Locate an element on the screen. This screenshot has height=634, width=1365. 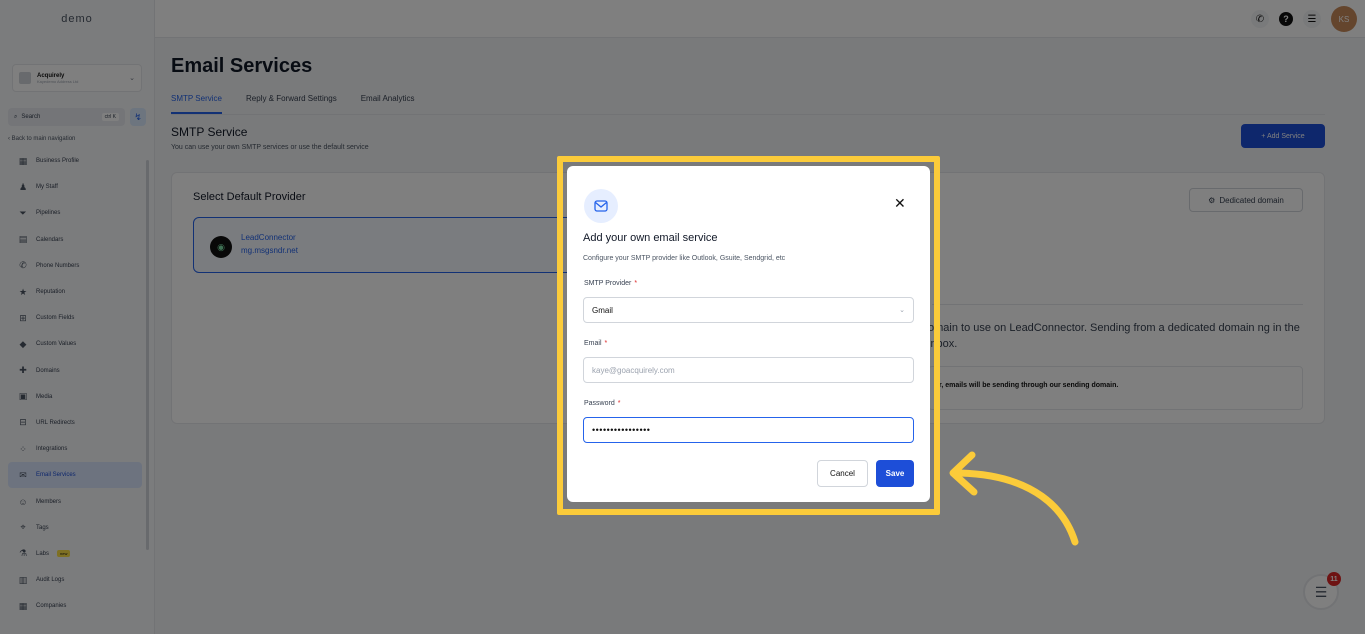
modal-title: Add your own email service is located at coordinates (650, 238).